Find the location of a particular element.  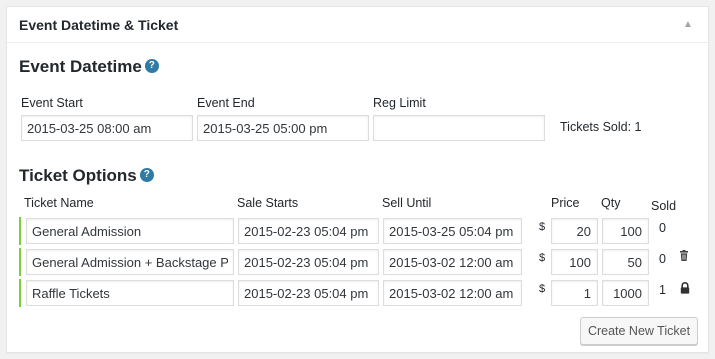

event-start-label: Event Start is located at coordinates (52, 103).